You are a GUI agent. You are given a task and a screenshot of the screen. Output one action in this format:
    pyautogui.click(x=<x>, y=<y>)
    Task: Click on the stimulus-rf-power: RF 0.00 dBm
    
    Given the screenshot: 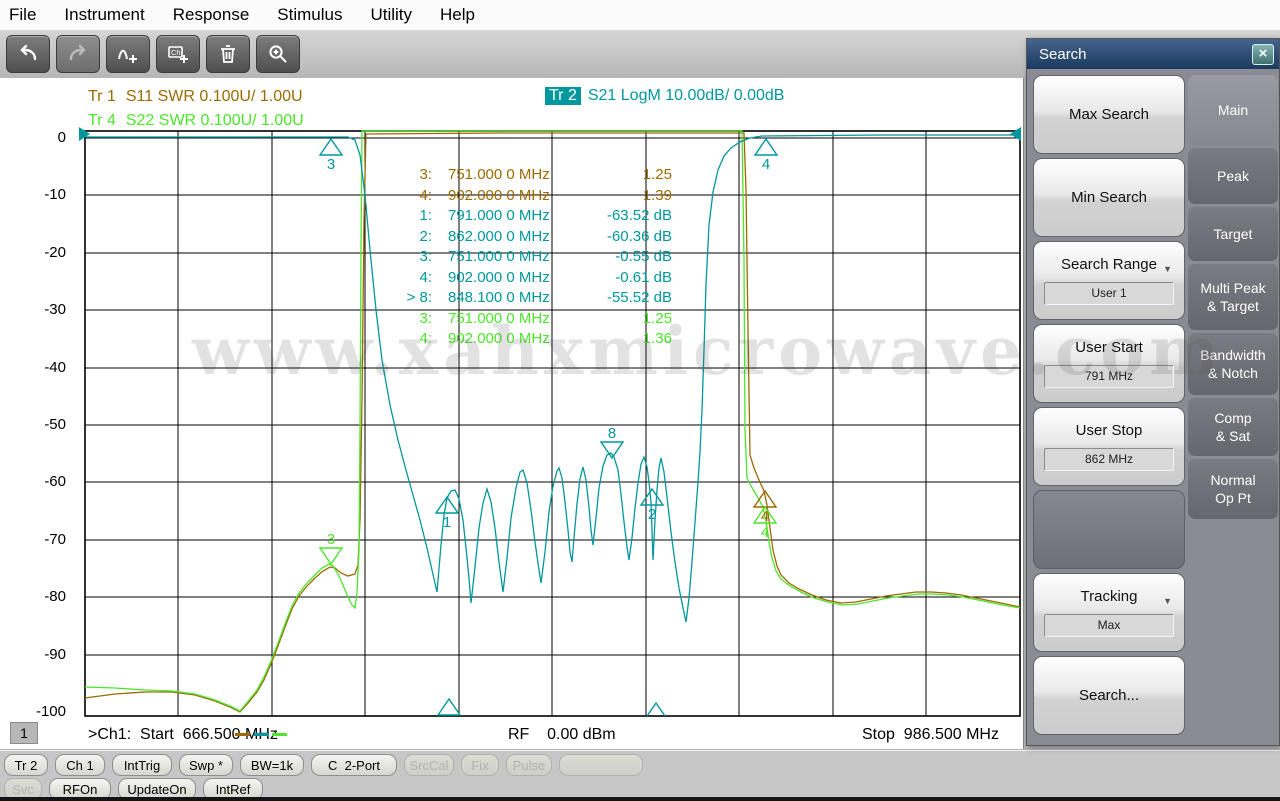 What is the action you would take?
    pyautogui.click(x=562, y=735)
    